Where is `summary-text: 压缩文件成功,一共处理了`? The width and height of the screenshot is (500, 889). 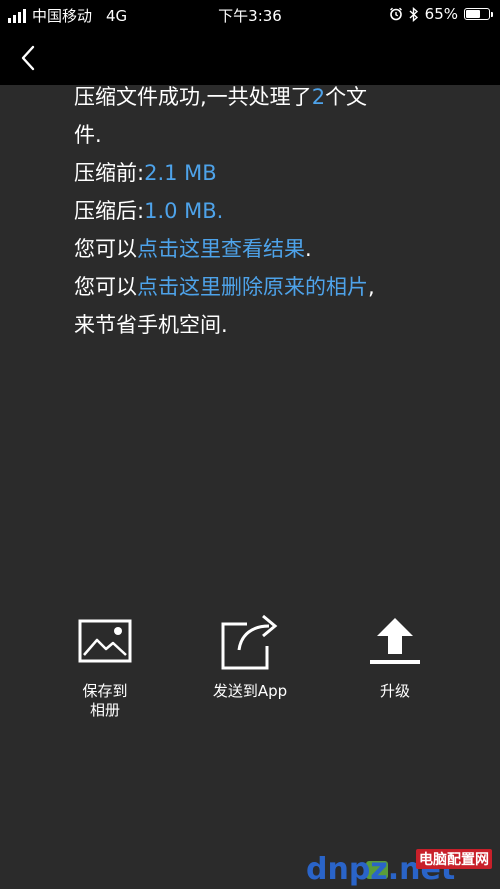 summary-text: 压缩文件成功,一共处理了 is located at coordinates (193, 97).